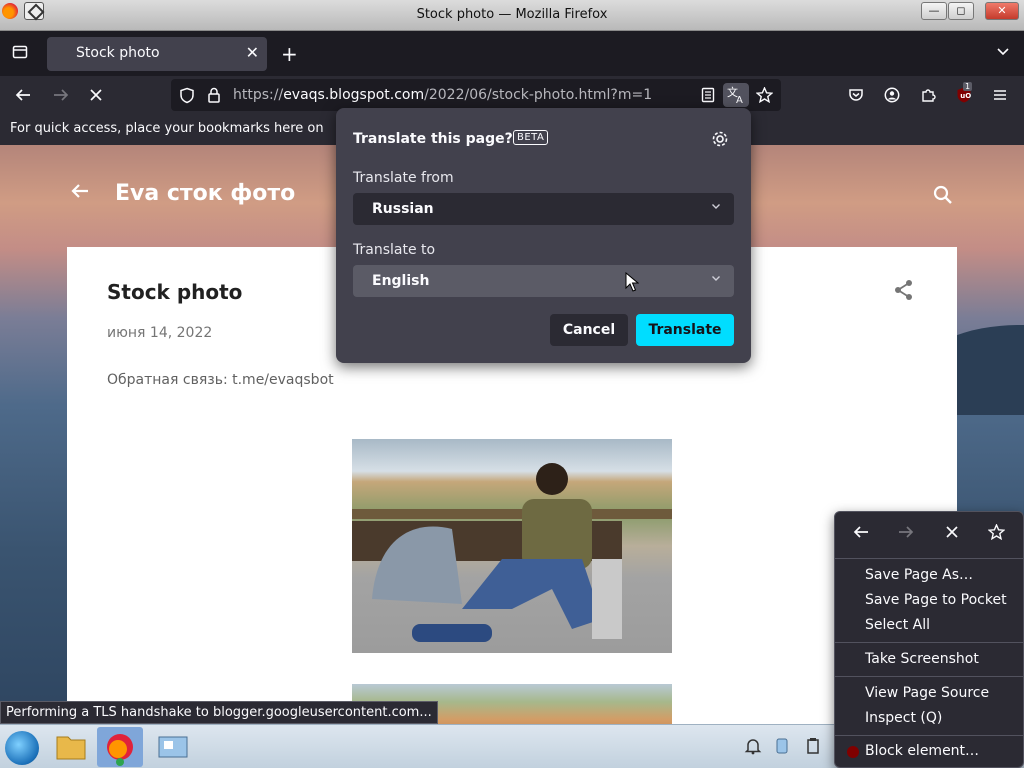  Describe the element at coordinates (187, 97) in the screenshot. I see `tracking-protection-shield-icon` at that location.